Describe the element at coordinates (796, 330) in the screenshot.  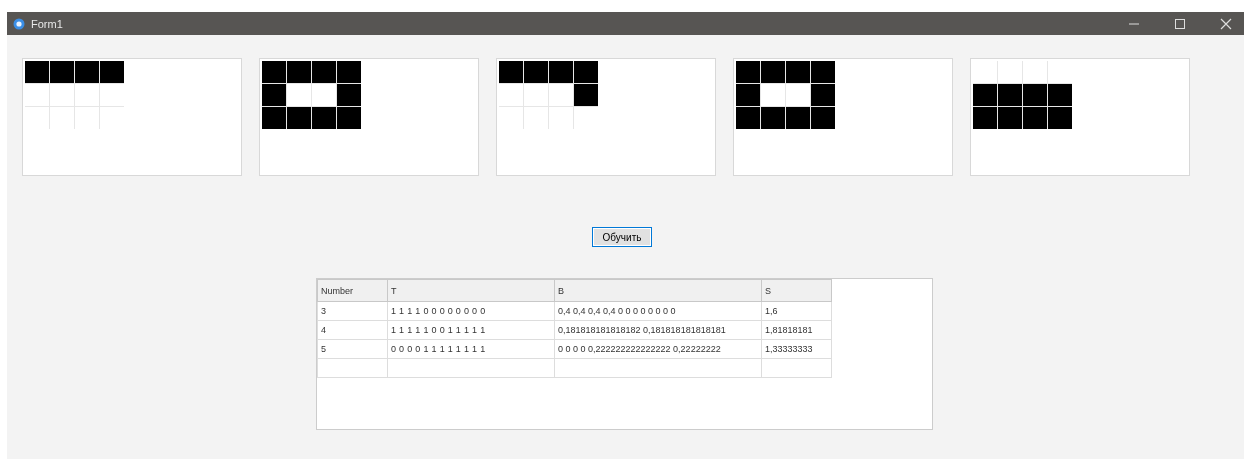
I see `table-cell: 1,81818181` at that location.